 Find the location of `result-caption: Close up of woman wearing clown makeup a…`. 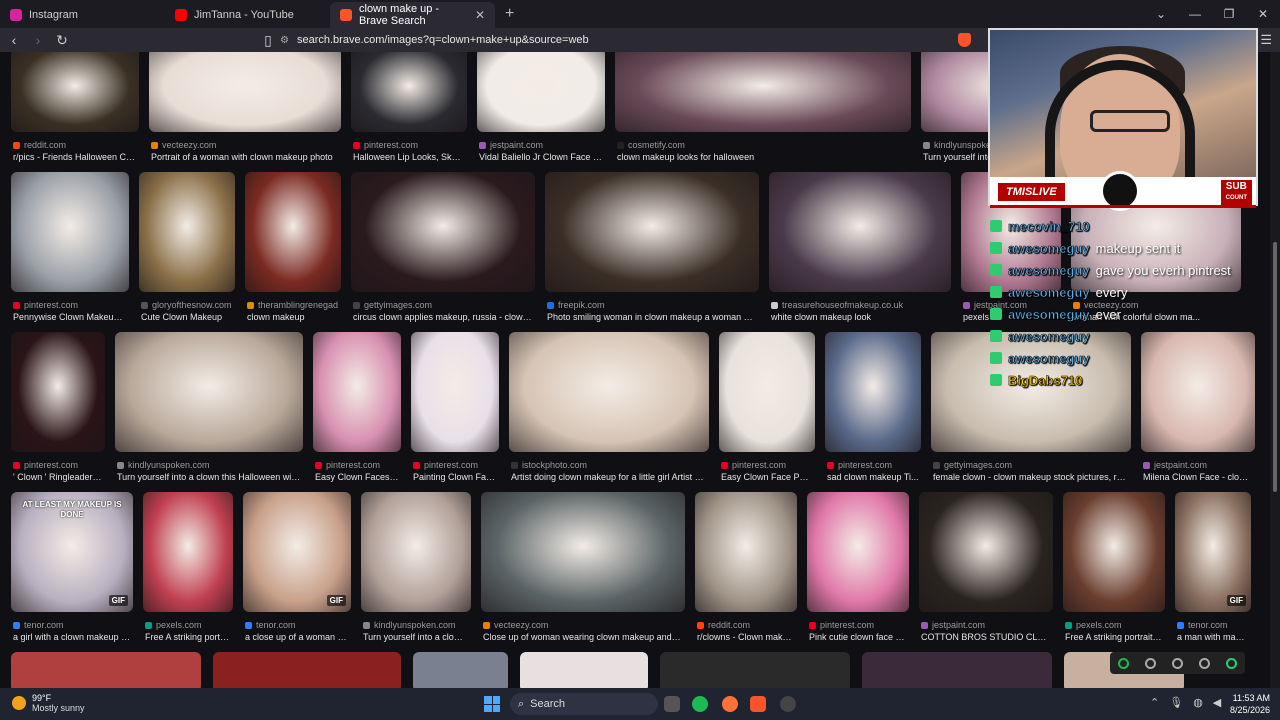

result-caption: Close up of woman wearing clown makeup a… is located at coordinates (583, 637).